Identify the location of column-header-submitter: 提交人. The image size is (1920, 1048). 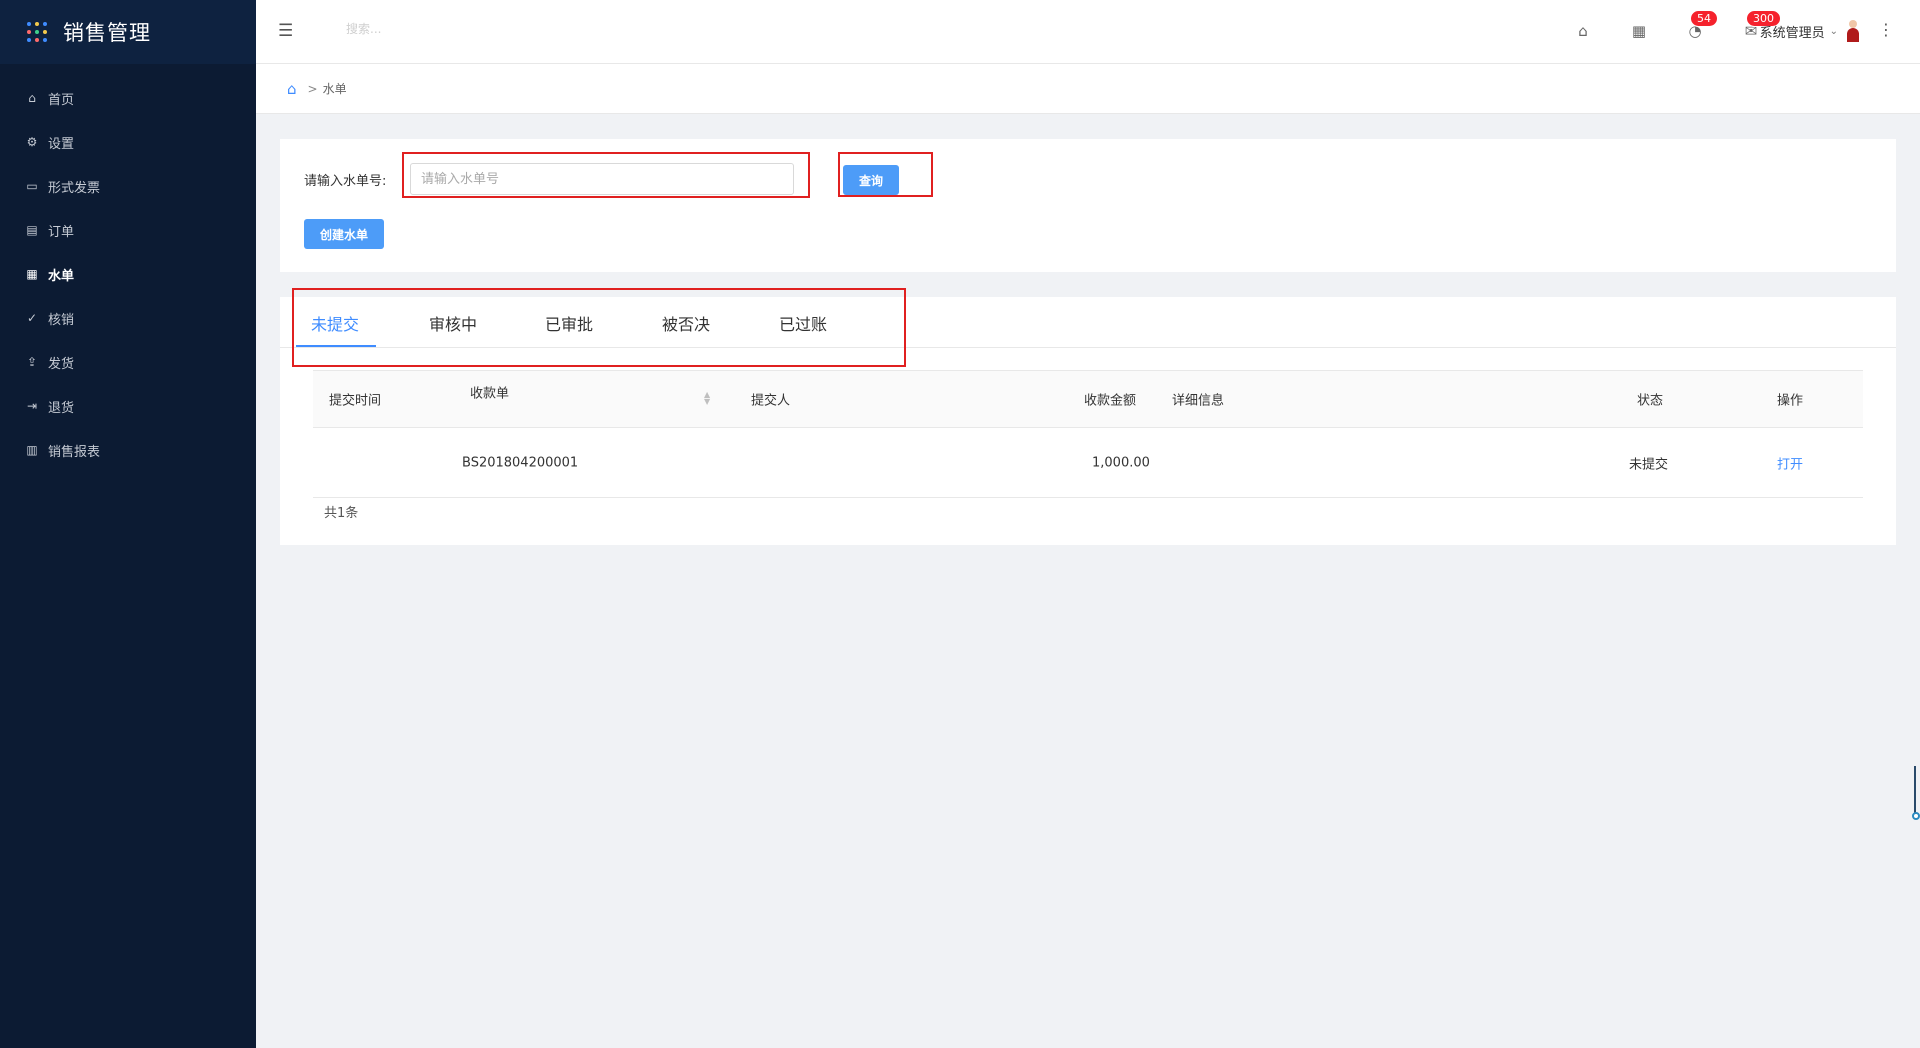
(771, 401).